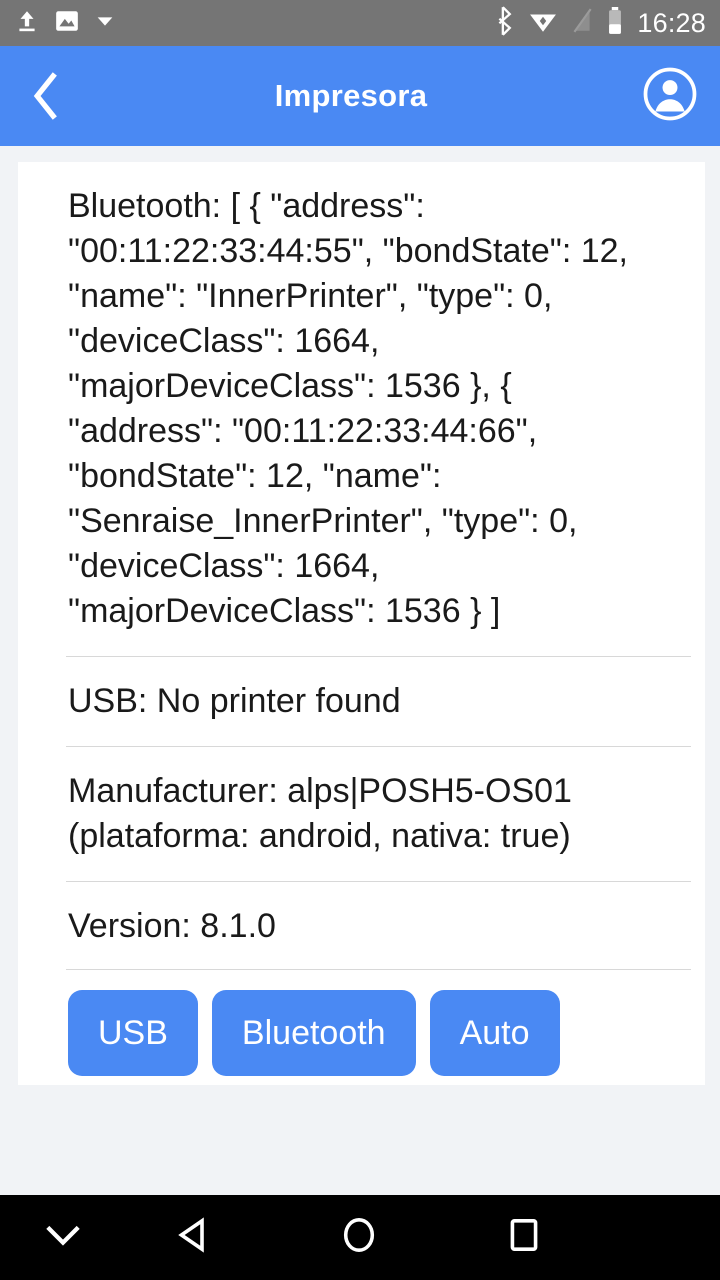  What do you see at coordinates (351, 95) in the screenshot?
I see `page-title: Impresora` at bounding box center [351, 95].